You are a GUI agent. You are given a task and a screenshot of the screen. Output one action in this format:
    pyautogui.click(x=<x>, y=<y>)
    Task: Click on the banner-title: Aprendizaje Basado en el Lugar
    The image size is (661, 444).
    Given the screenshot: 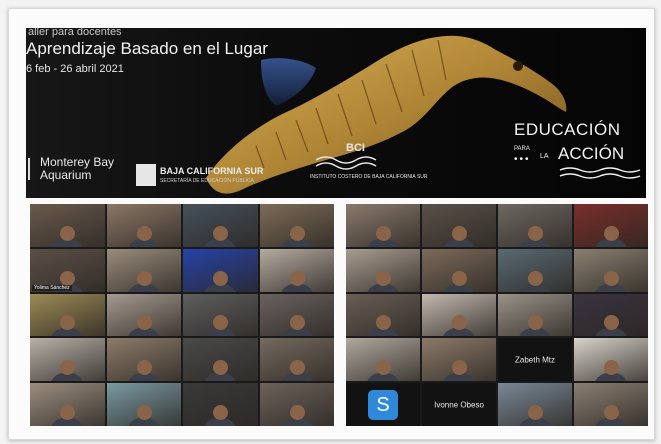 What is the action you would take?
    pyautogui.click(x=147, y=48)
    